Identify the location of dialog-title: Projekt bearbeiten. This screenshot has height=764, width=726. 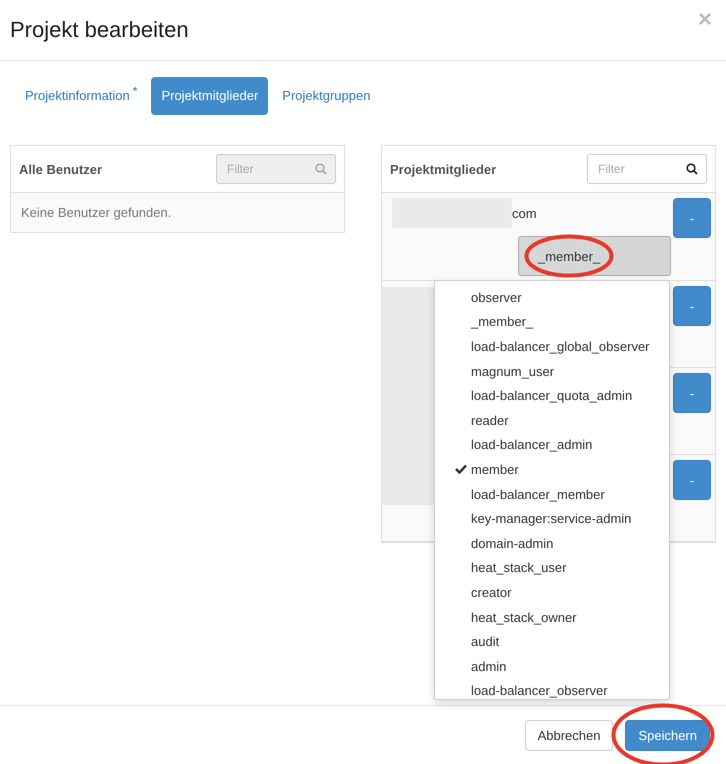
(99, 30).